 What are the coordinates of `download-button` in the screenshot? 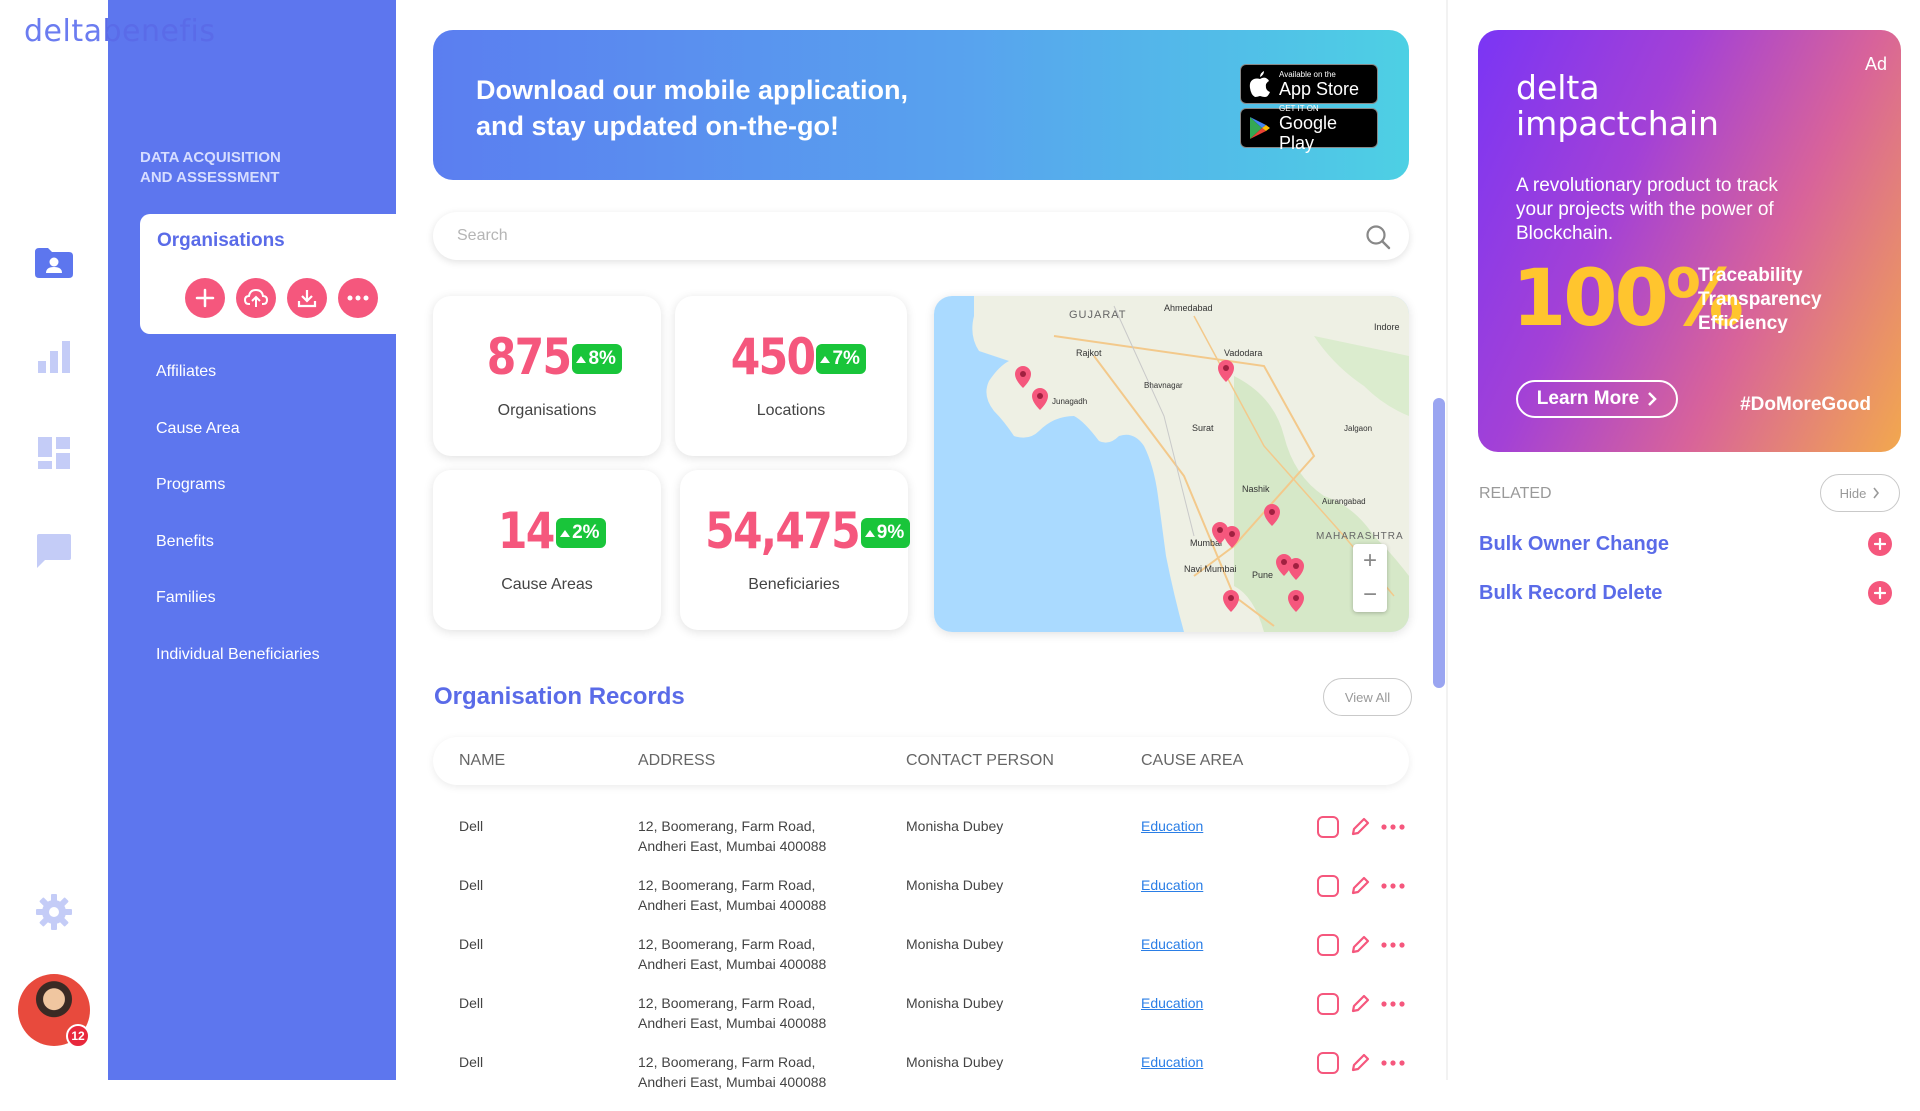 It's located at (307, 298).